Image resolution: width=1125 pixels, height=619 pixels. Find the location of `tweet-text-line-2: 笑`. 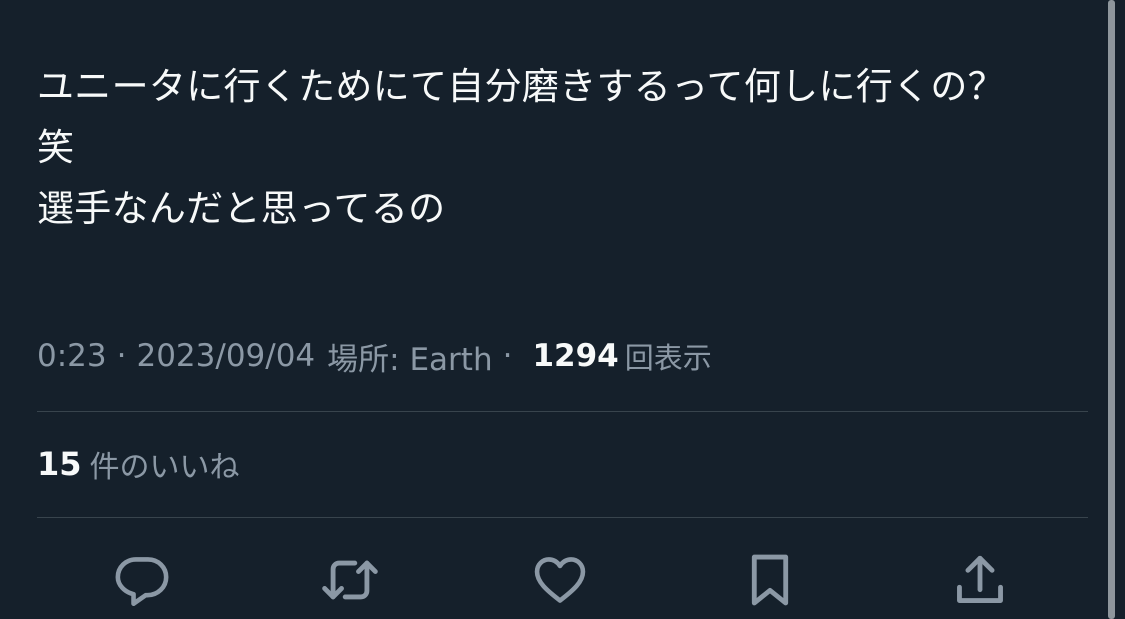

tweet-text-line-2: 笑 is located at coordinates (56, 147).